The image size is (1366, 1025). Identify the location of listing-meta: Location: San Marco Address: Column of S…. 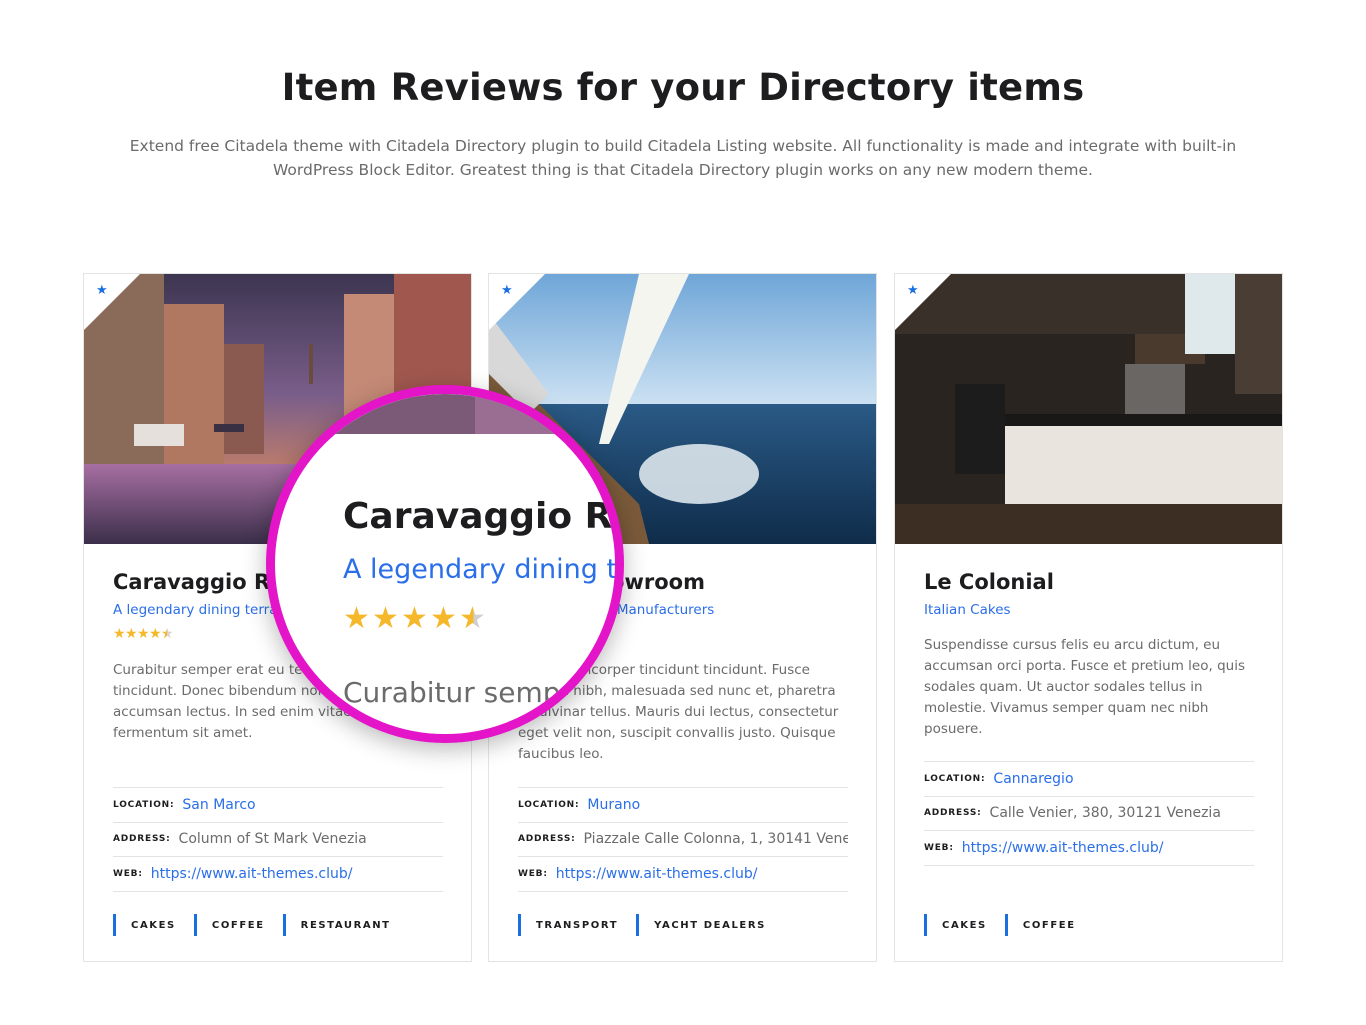
(278, 839).